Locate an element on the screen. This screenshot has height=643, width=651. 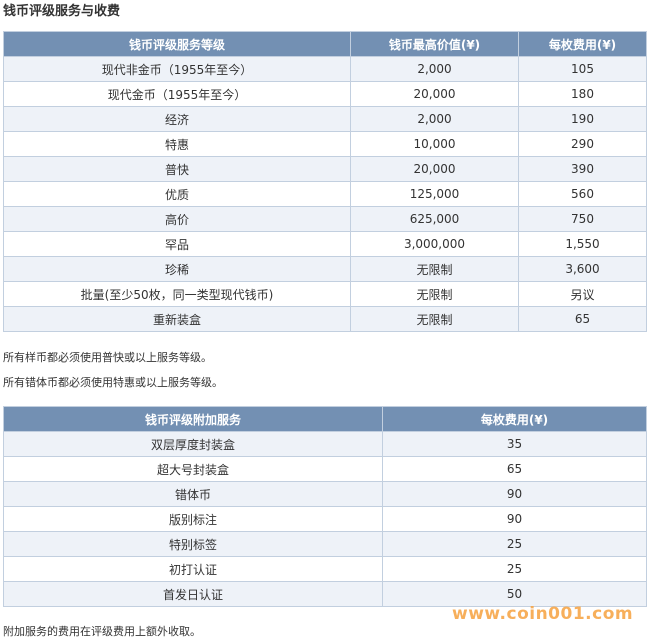
column-header: 钱币评级服务等级 is located at coordinates (177, 44).